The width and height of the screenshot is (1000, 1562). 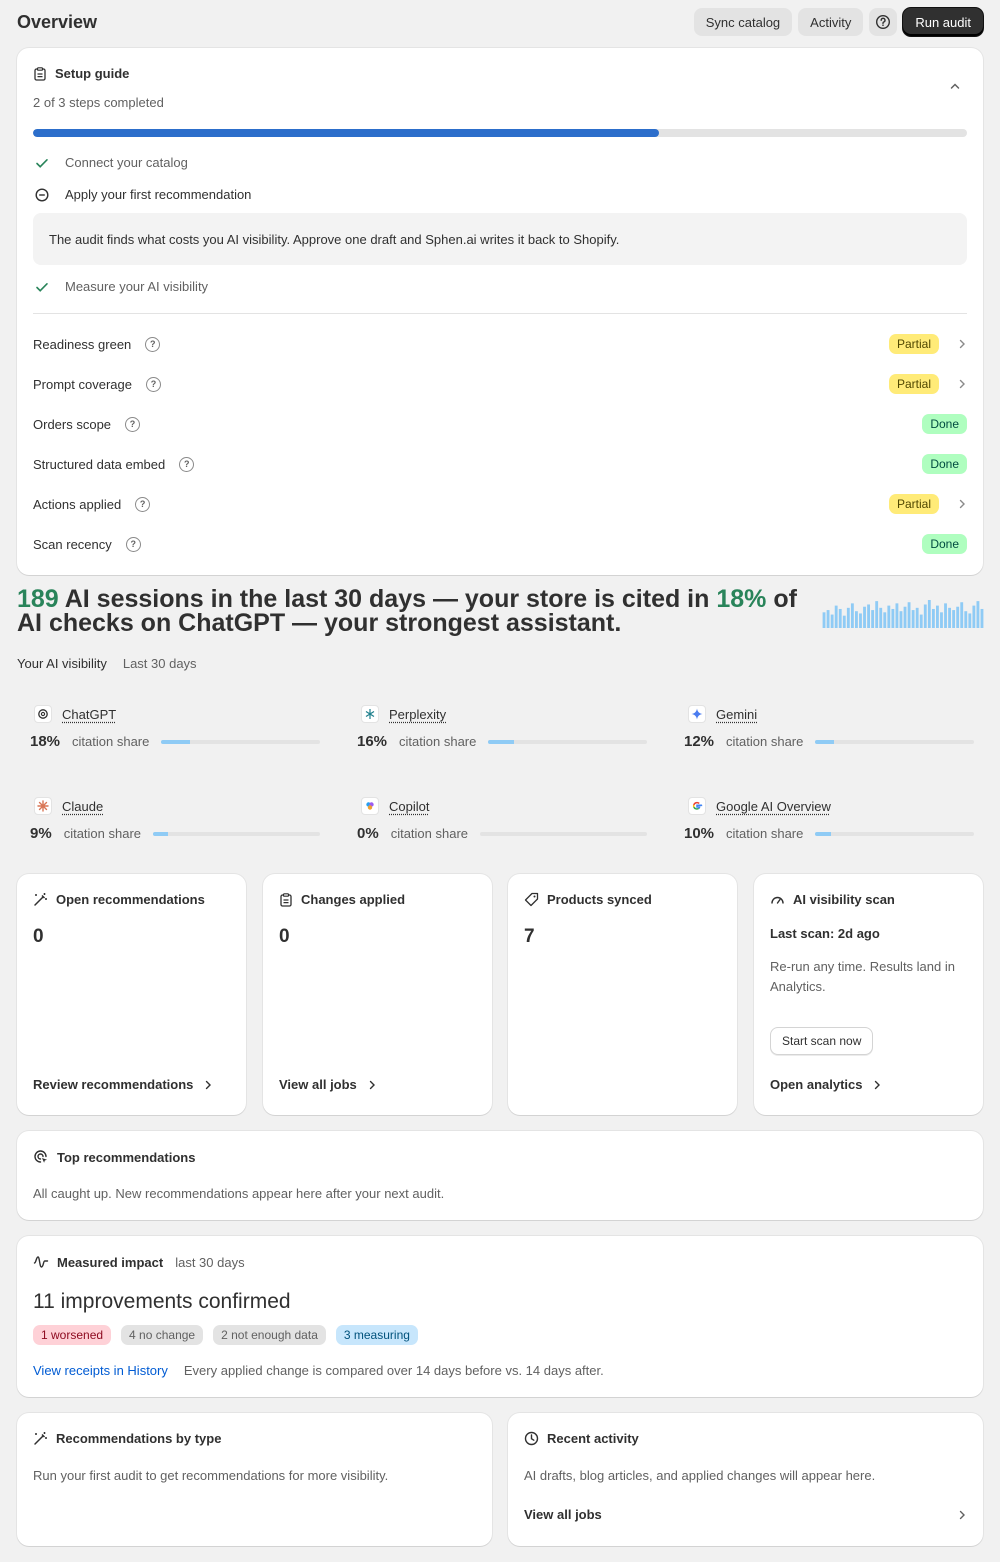 What do you see at coordinates (38, 936) in the screenshot?
I see `open-recommendations-value: 0` at bounding box center [38, 936].